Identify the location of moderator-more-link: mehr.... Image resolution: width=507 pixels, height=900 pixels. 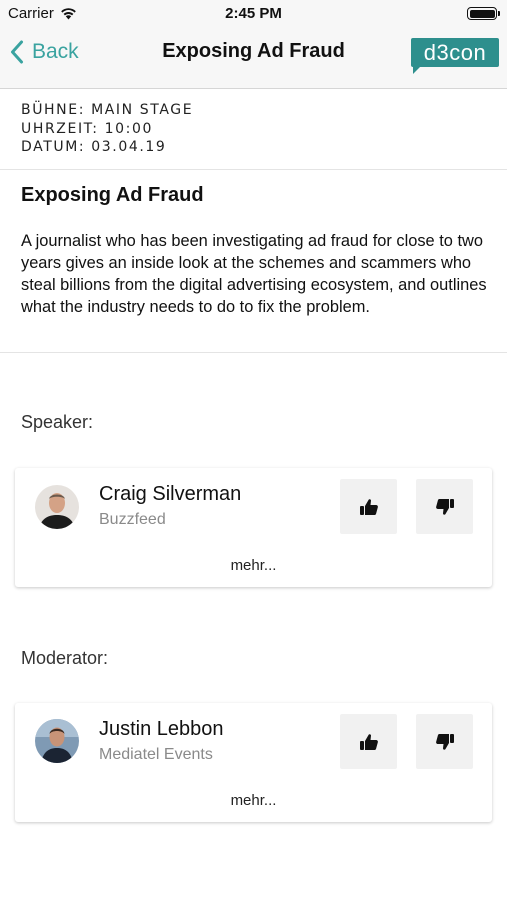
(253, 800).